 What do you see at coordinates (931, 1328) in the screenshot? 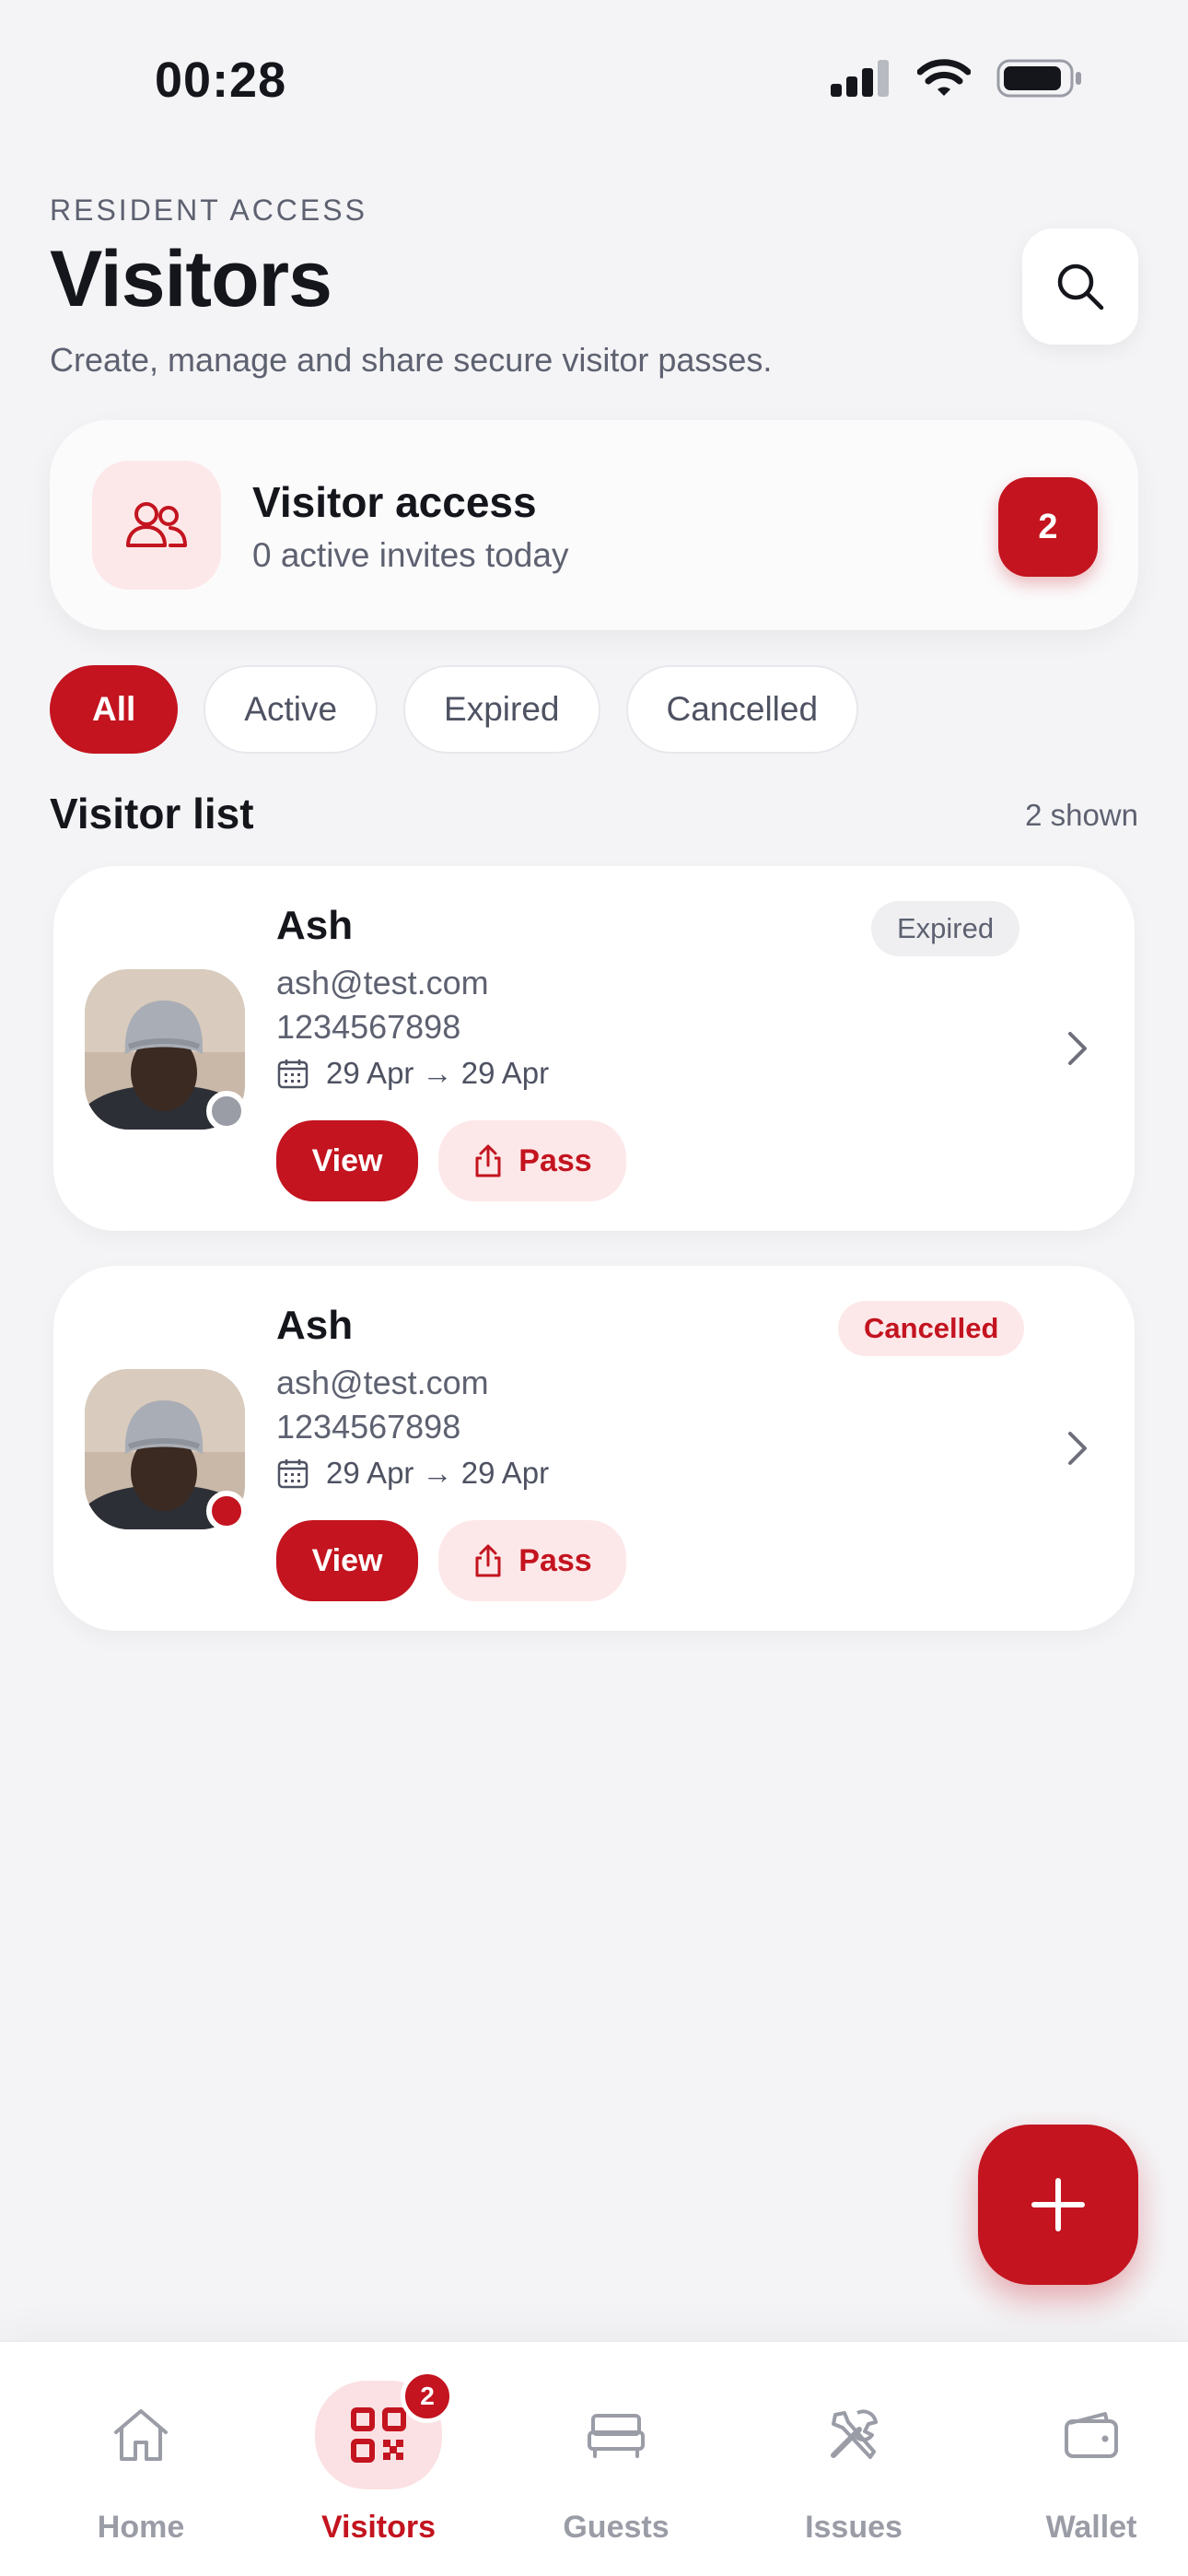
I see `status-badge: Cancelled` at bounding box center [931, 1328].